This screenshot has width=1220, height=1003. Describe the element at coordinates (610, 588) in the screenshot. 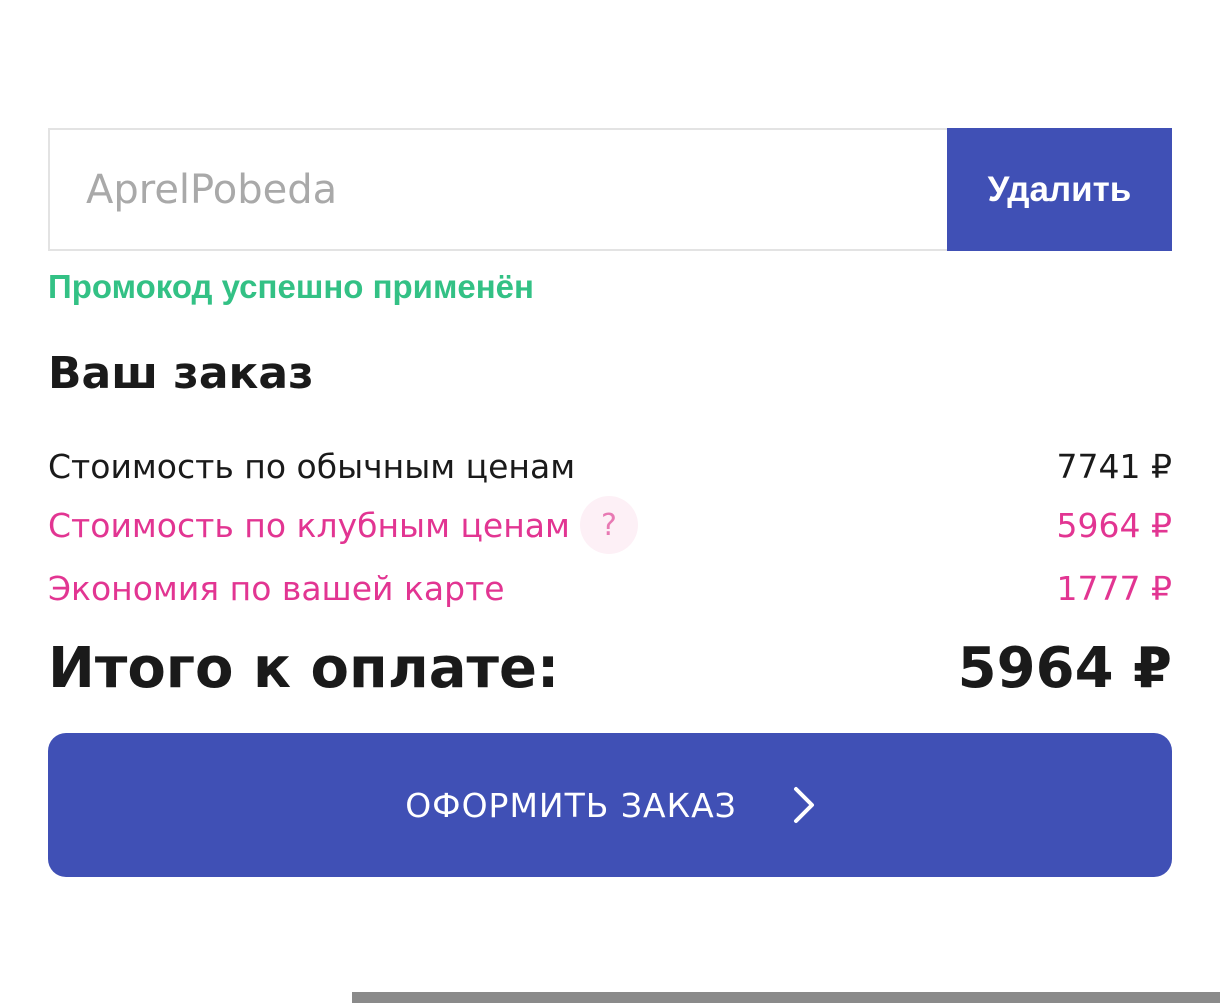

I see `savings-row: Экономия по вашей карте 1777 ₽` at that location.